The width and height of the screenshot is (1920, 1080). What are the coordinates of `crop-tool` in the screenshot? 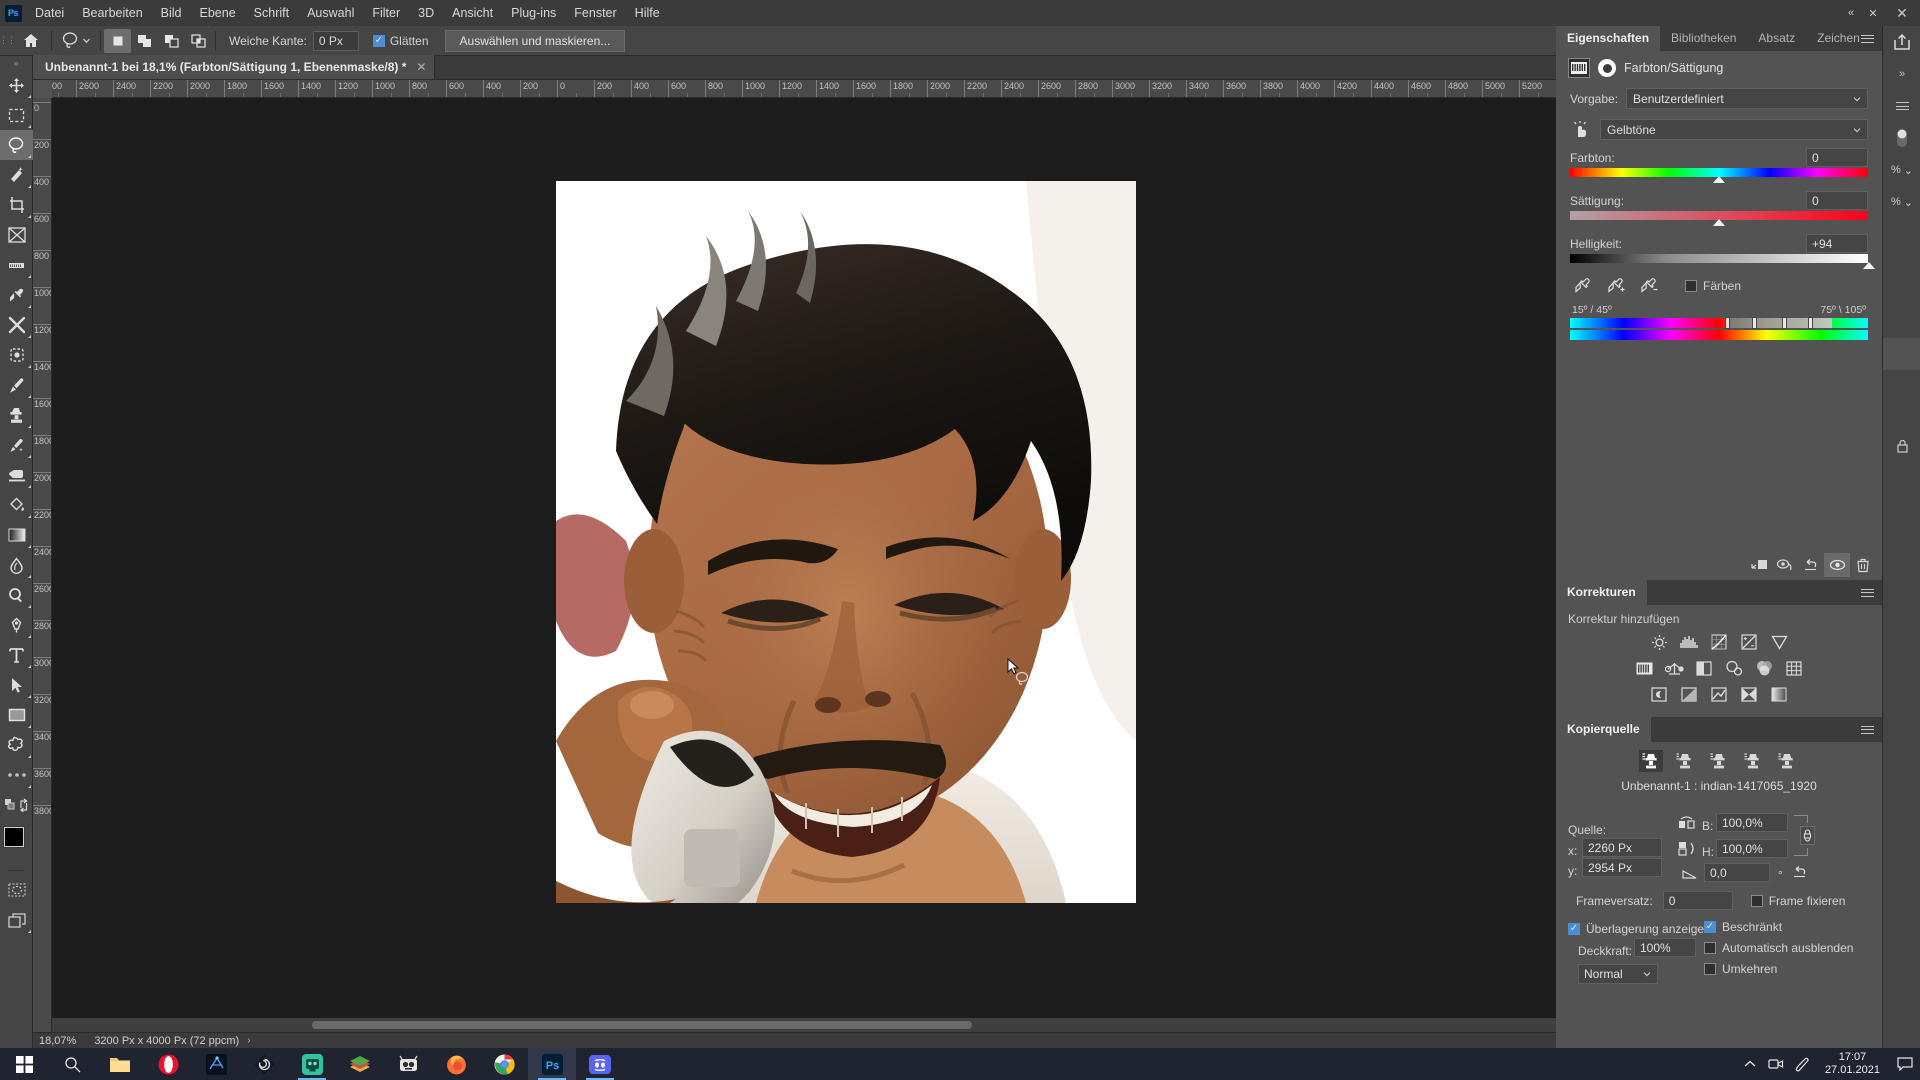 It's located at (16, 205).